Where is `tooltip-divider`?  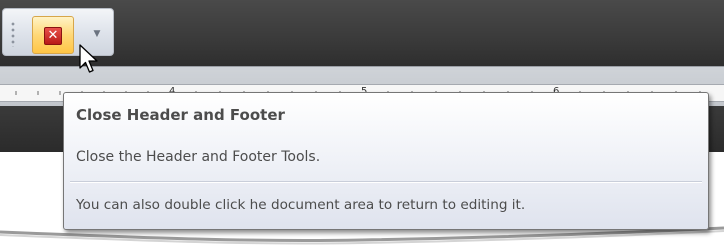
tooltip-divider is located at coordinates (386, 182).